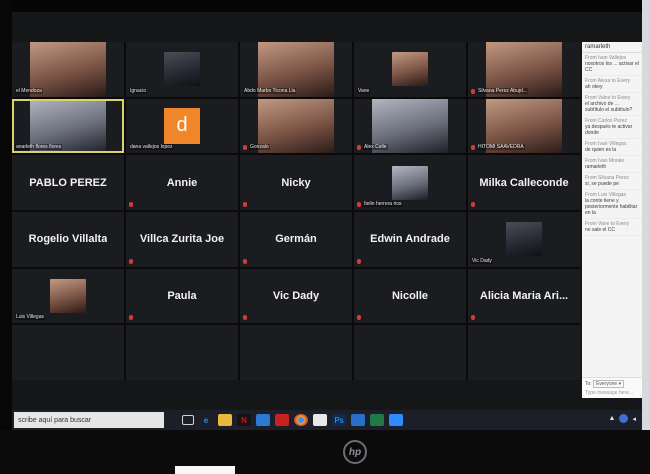  What do you see at coordinates (609, 130) in the screenshot?
I see `chat-message-text: ya después te activar donde` at bounding box center [609, 130].